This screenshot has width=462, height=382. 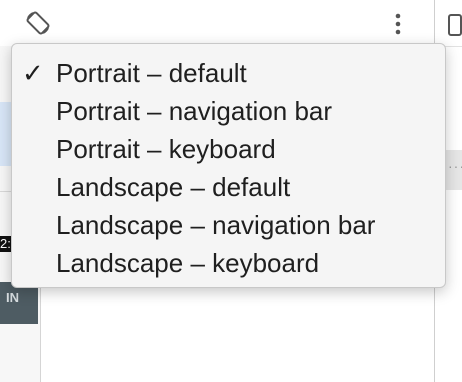 What do you see at coordinates (33, 73) in the screenshot?
I see `checkmark-icon: ✓` at bounding box center [33, 73].